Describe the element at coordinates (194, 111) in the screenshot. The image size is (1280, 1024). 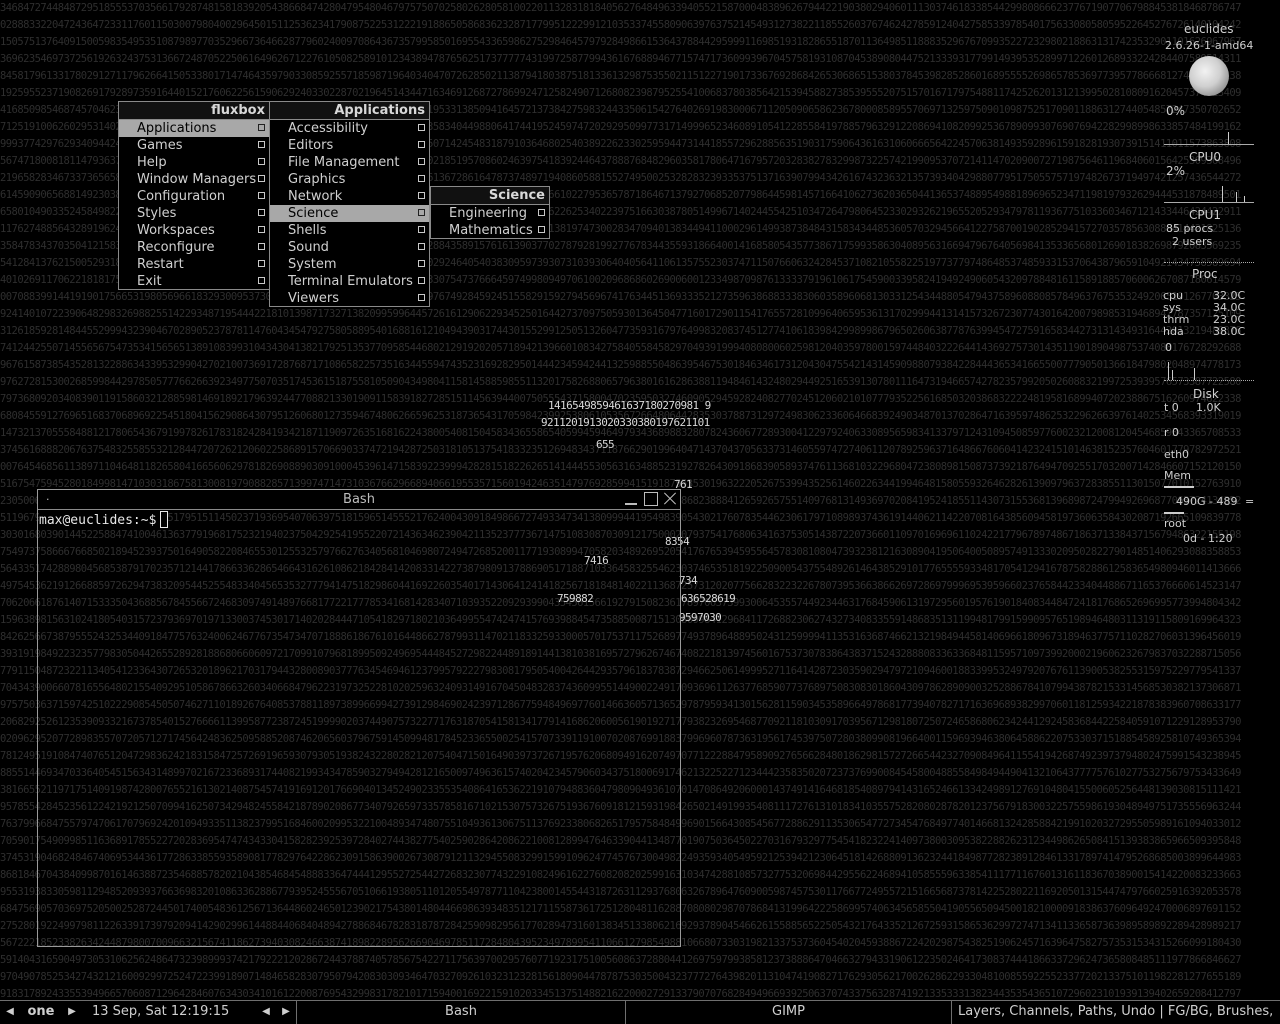
I see `fluxbox-menu-title: fluxbox` at that location.